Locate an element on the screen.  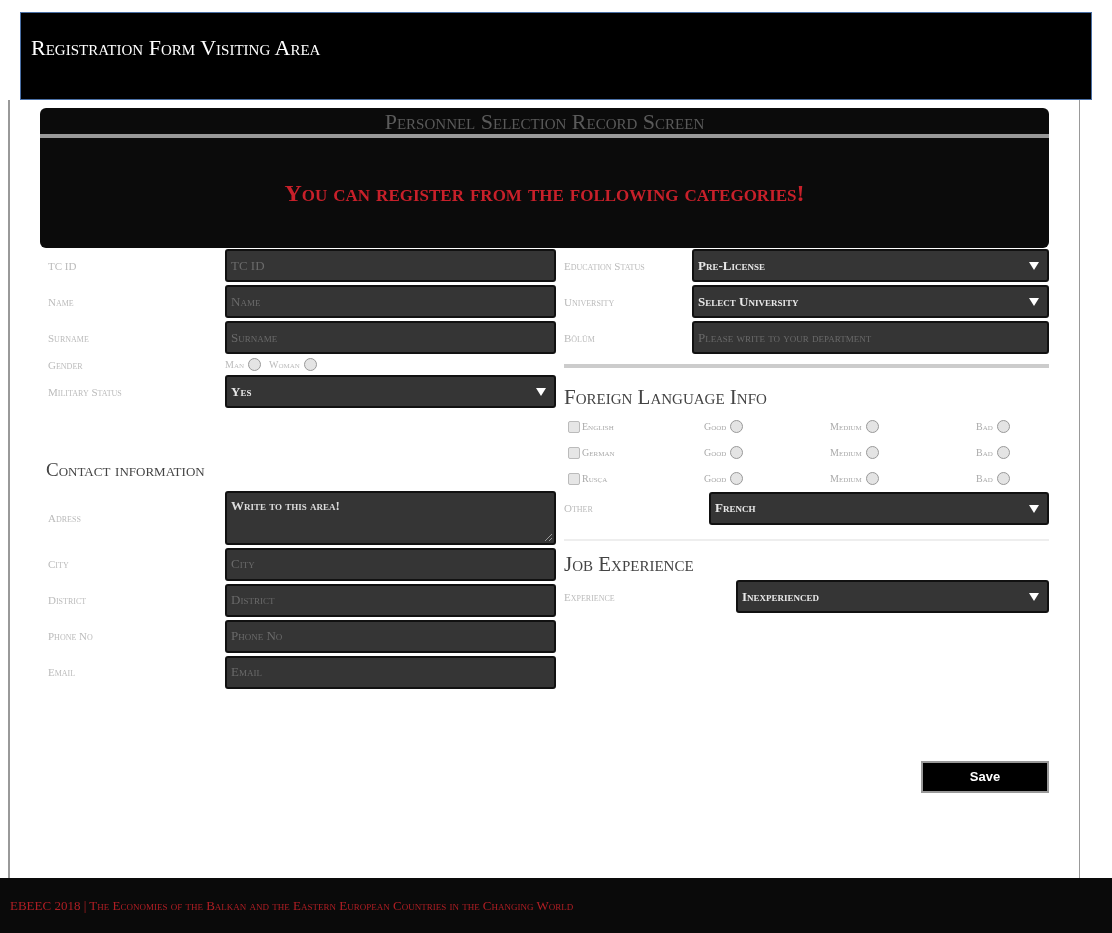
dropdown: Select University is located at coordinates (870, 301).